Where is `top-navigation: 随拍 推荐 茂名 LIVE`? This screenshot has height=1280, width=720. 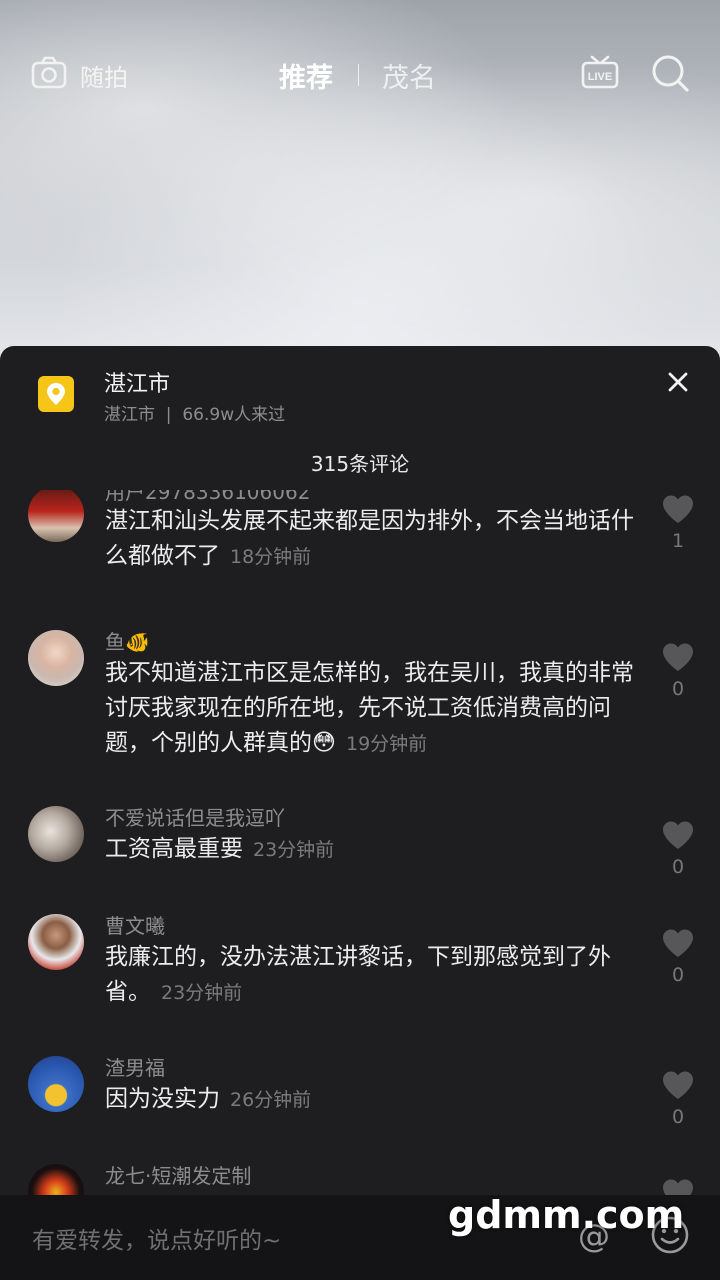 top-navigation: 随拍 推荐 茂名 LIVE is located at coordinates (360, 73).